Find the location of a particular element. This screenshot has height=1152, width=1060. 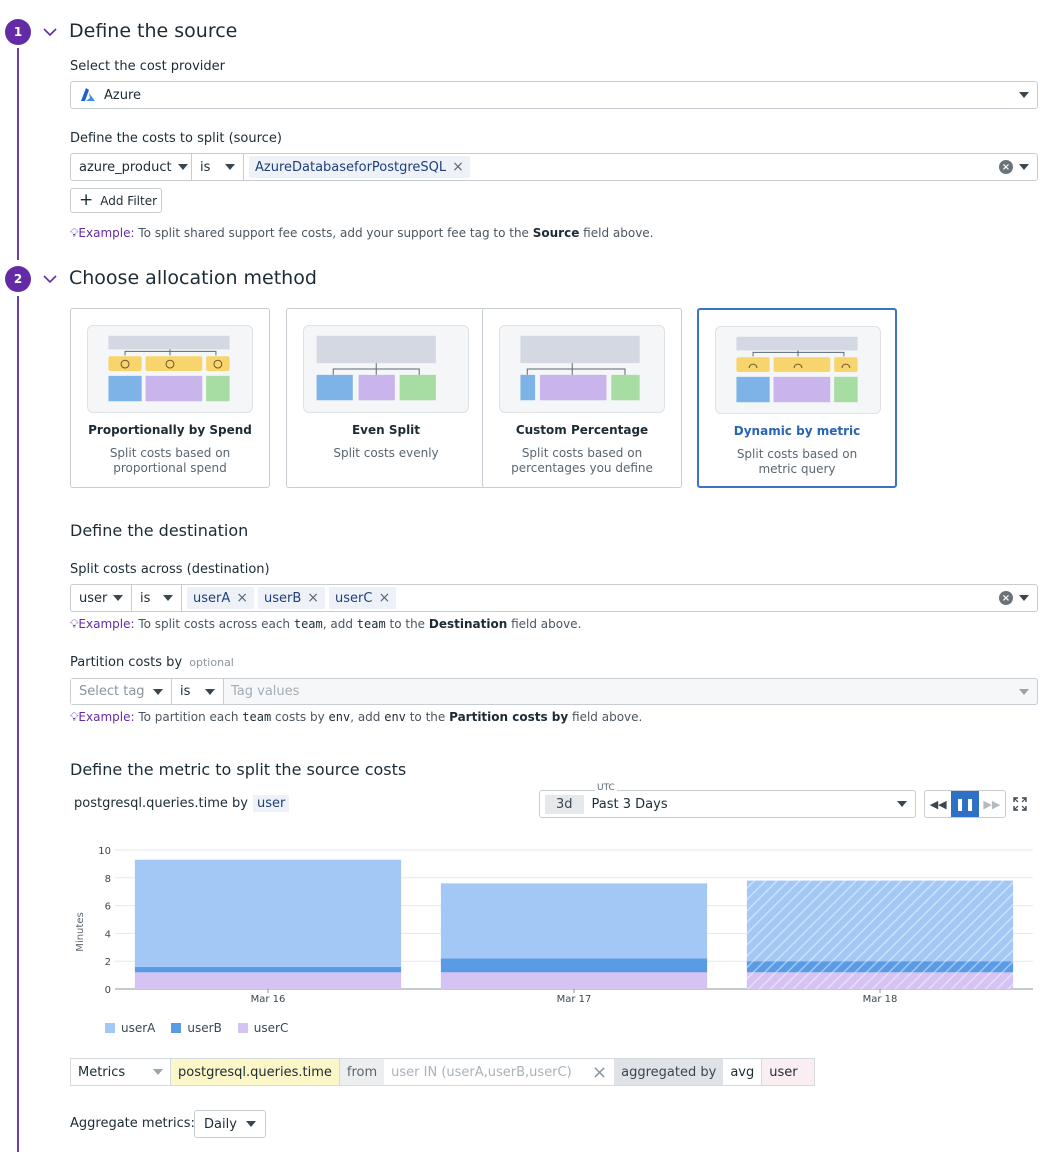

query-title-group: user is located at coordinates (271, 803).